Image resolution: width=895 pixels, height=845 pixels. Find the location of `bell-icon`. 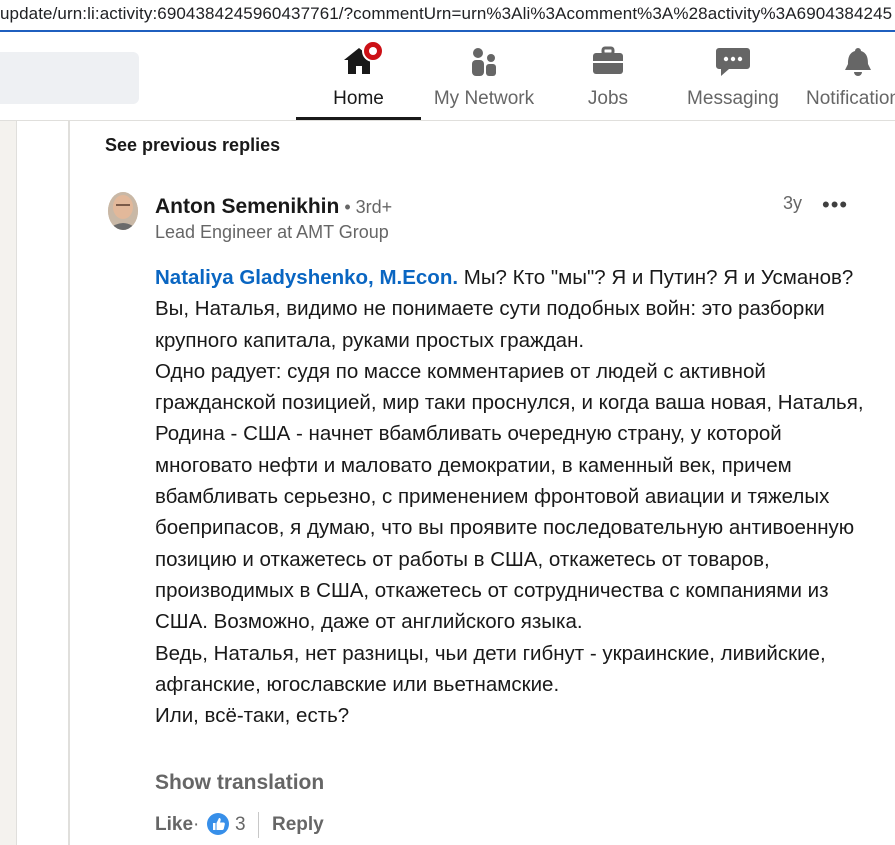

bell-icon is located at coordinates (858, 65).